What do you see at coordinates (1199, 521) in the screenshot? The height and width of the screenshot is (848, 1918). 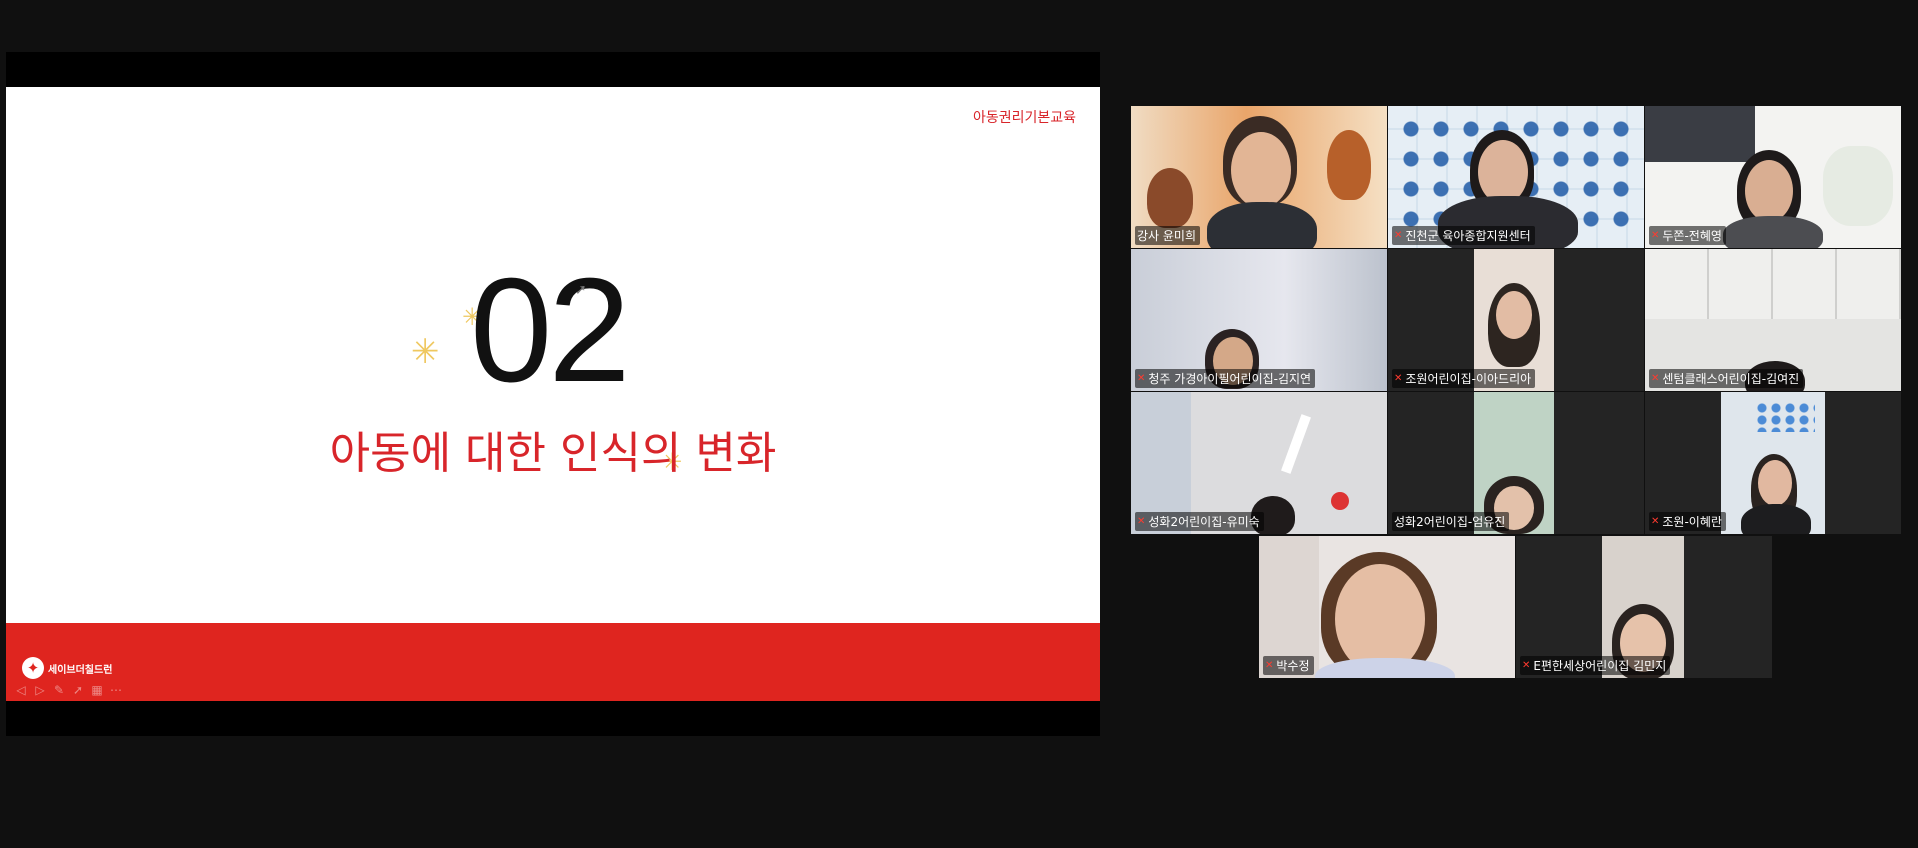 I see `participant-name-tag: ✕ 성화2어린이집-유미숙` at bounding box center [1199, 521].